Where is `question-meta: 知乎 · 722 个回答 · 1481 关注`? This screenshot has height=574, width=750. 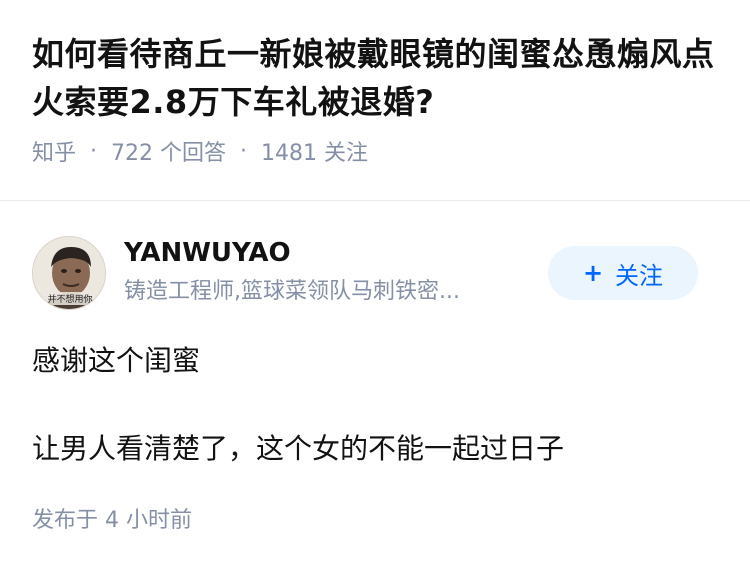 question-meta: 知乎 · 722 个回答 · 1481 关注 is located at coordinates (375, 151).